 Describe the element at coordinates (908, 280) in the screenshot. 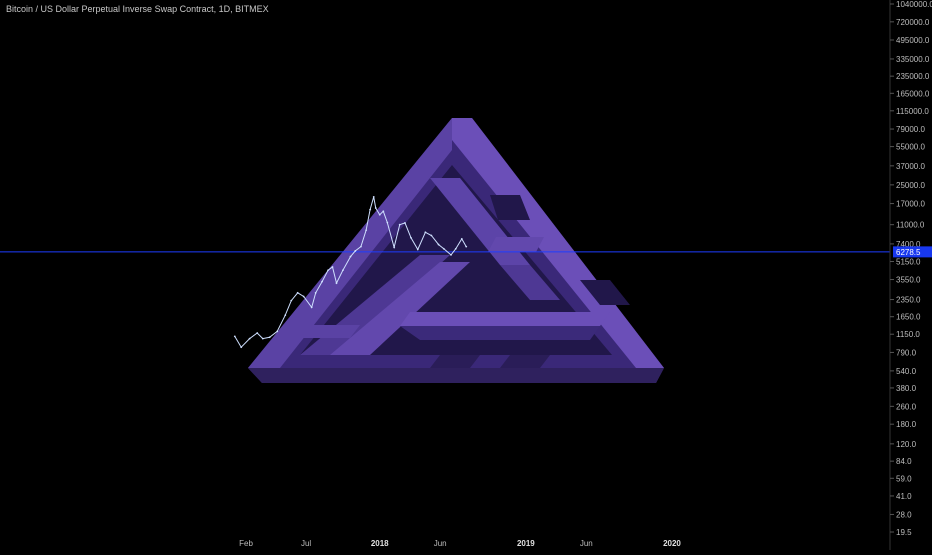

I see `y-tick-label: 3550.0` at that location.